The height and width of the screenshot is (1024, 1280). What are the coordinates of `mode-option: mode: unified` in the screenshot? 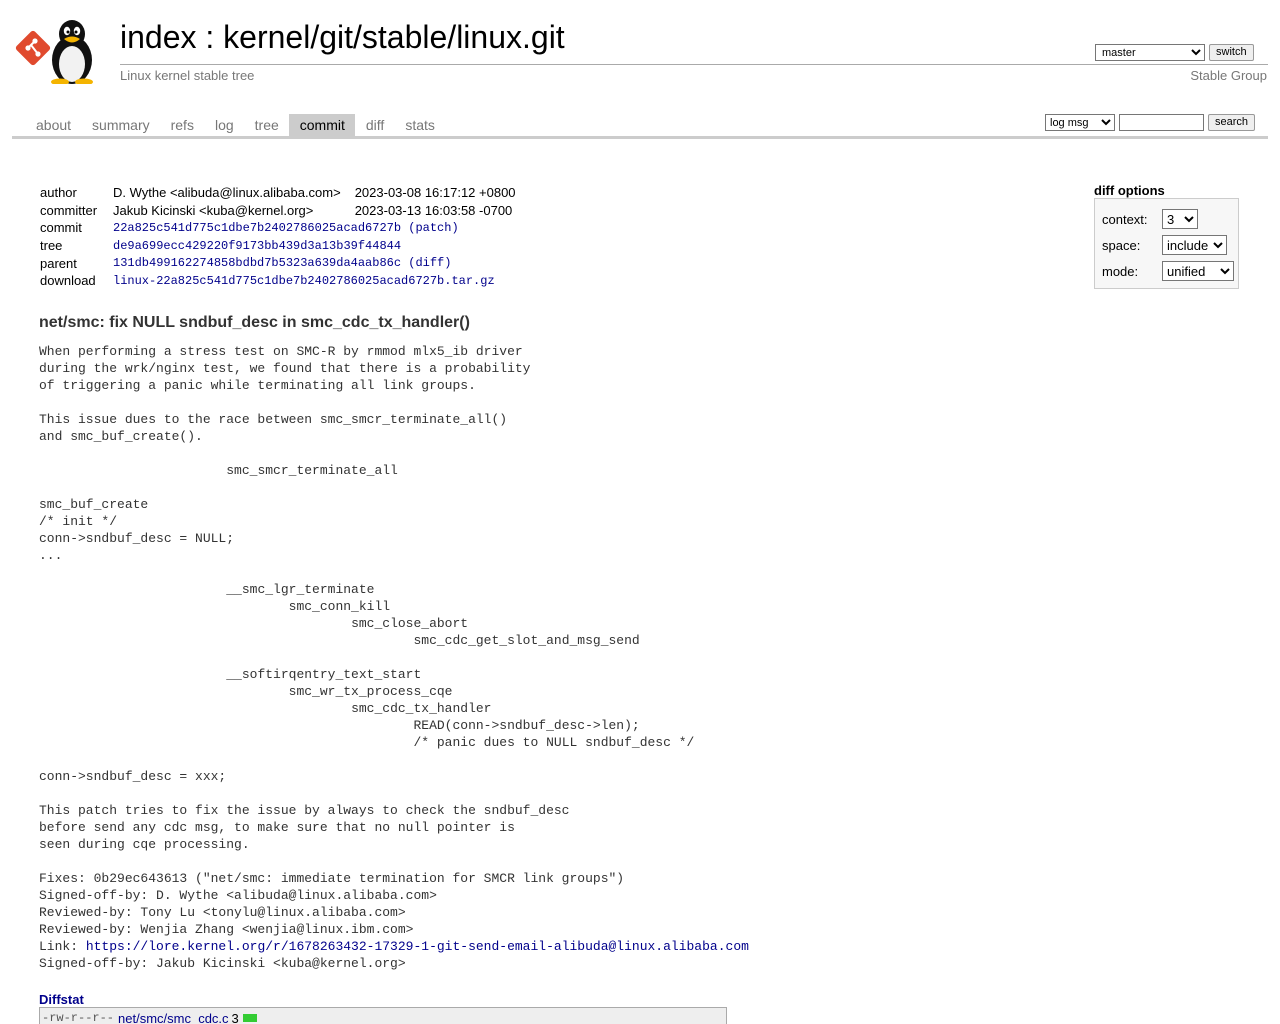 It's located at (1168, 271).